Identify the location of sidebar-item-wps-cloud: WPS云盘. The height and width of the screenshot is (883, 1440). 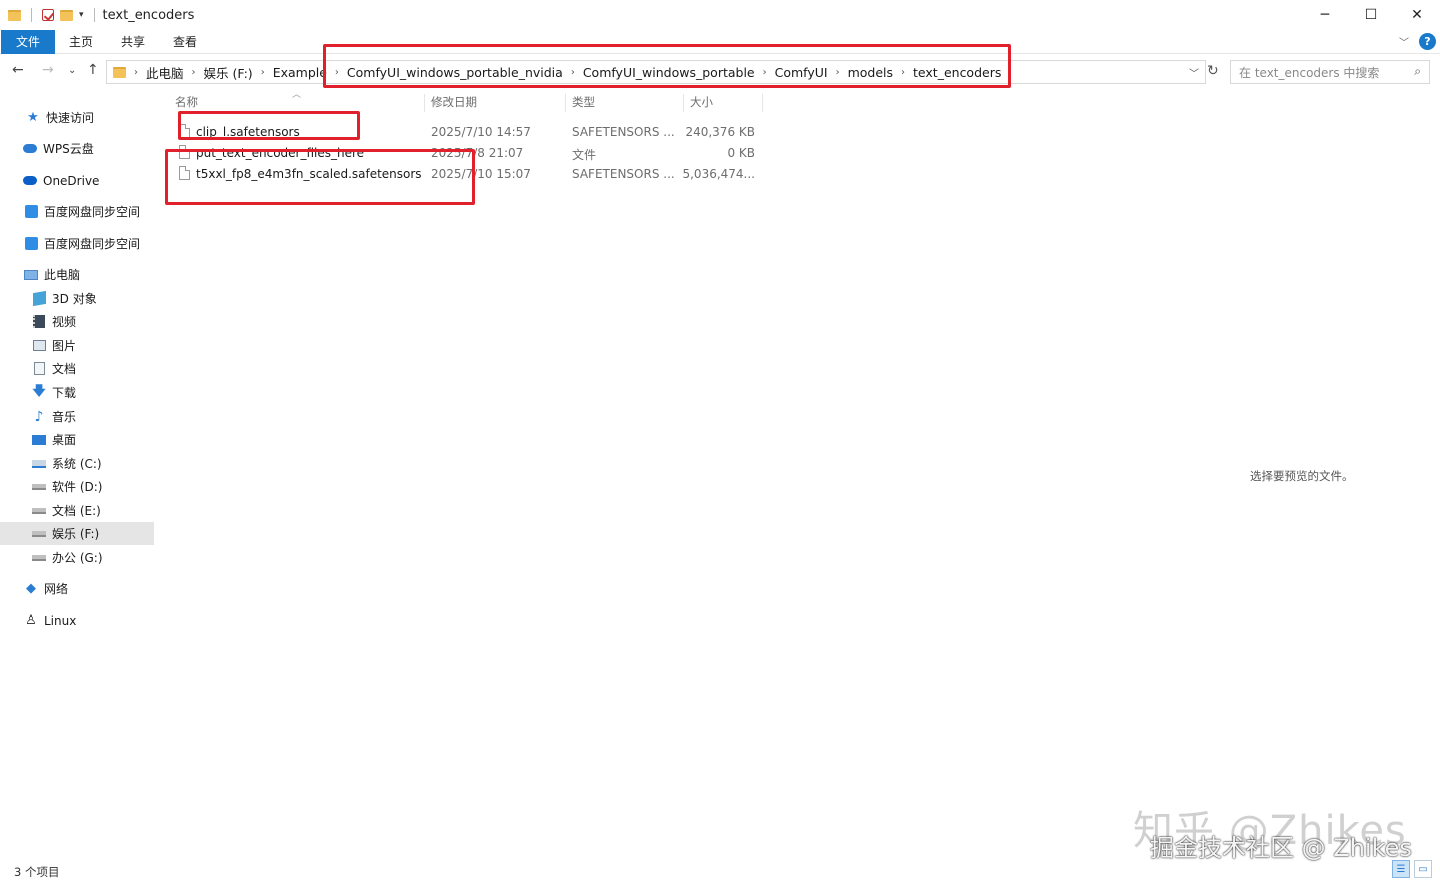
(77, 148).